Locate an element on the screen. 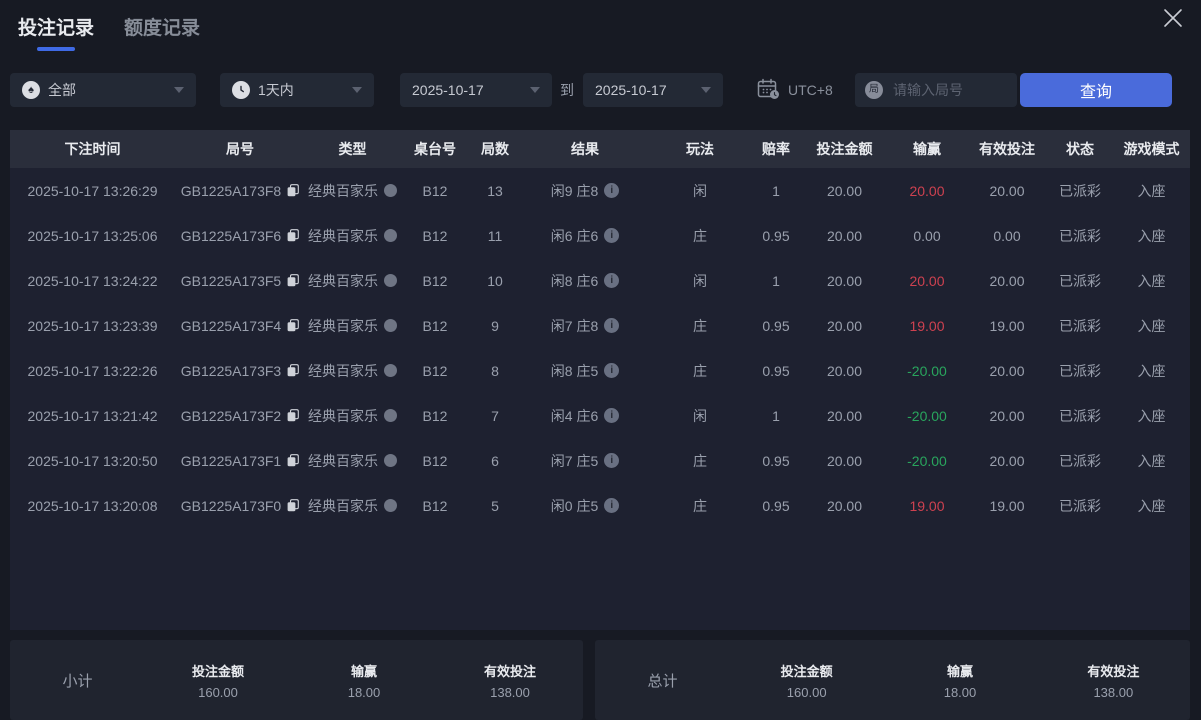  round-id-cell: GB1225A173F5 is located at coordinates (240, 281).